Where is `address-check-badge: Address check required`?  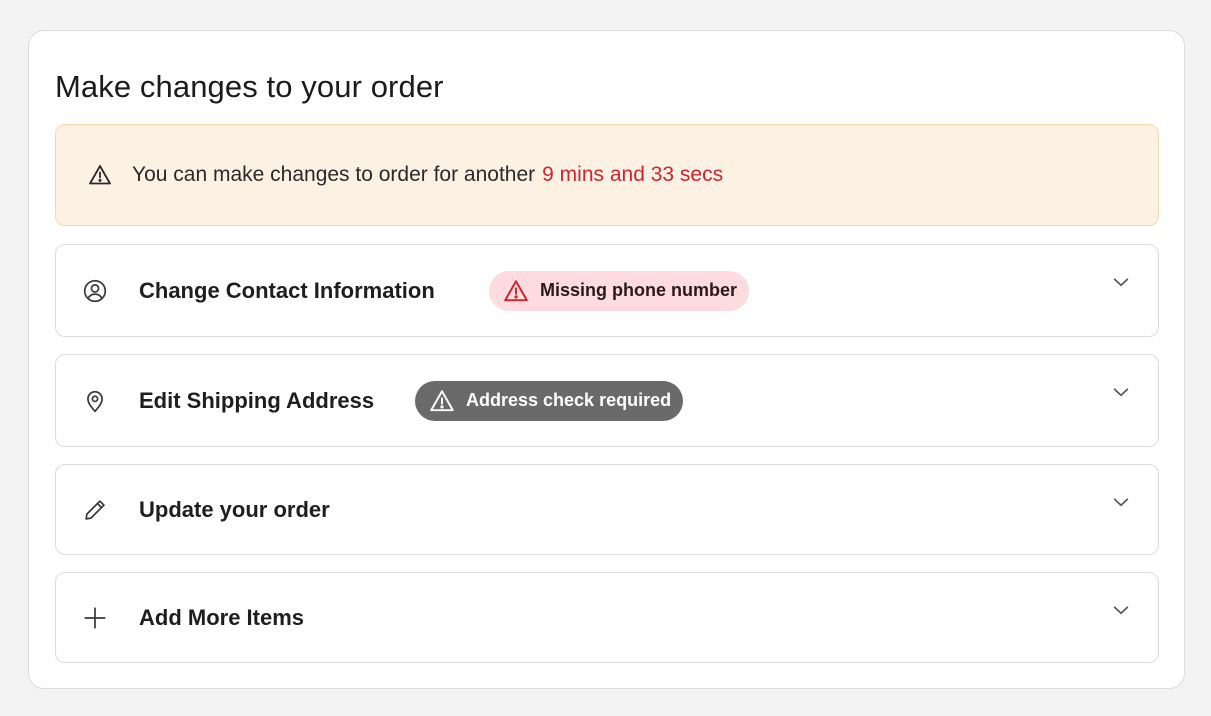
address-check-badge: Address check required is located at coordinates (549, 400).